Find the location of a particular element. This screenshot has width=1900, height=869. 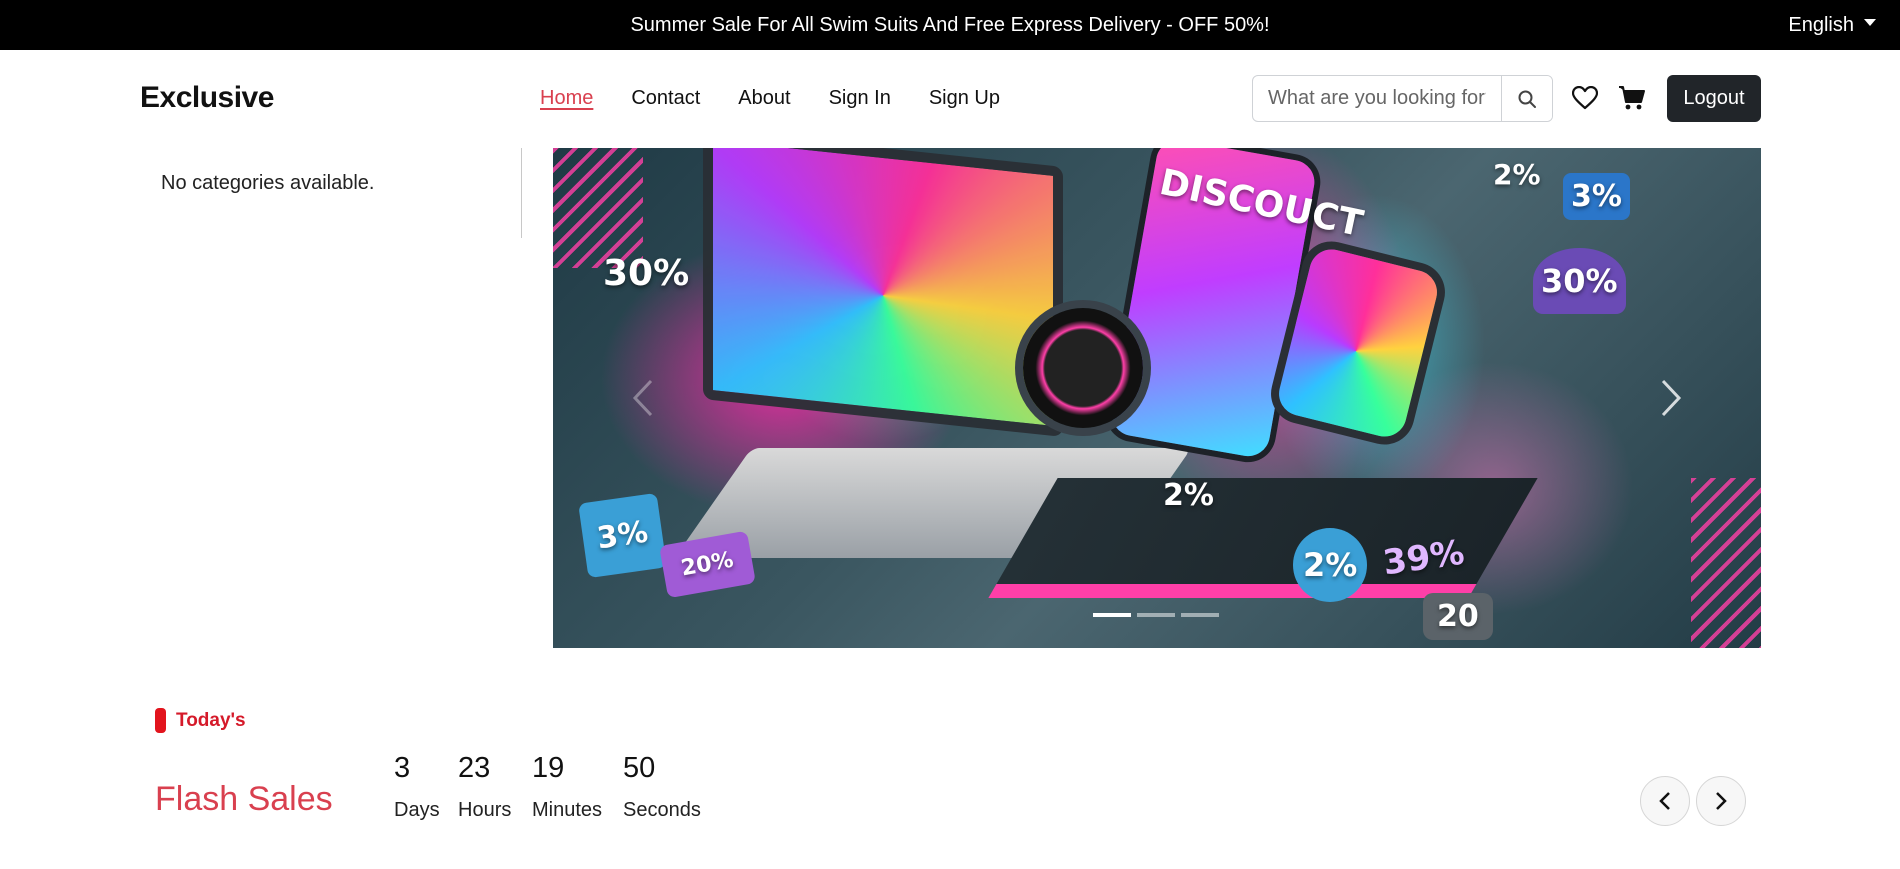

countdown-value: 19 is located at coordinates (548, 768).